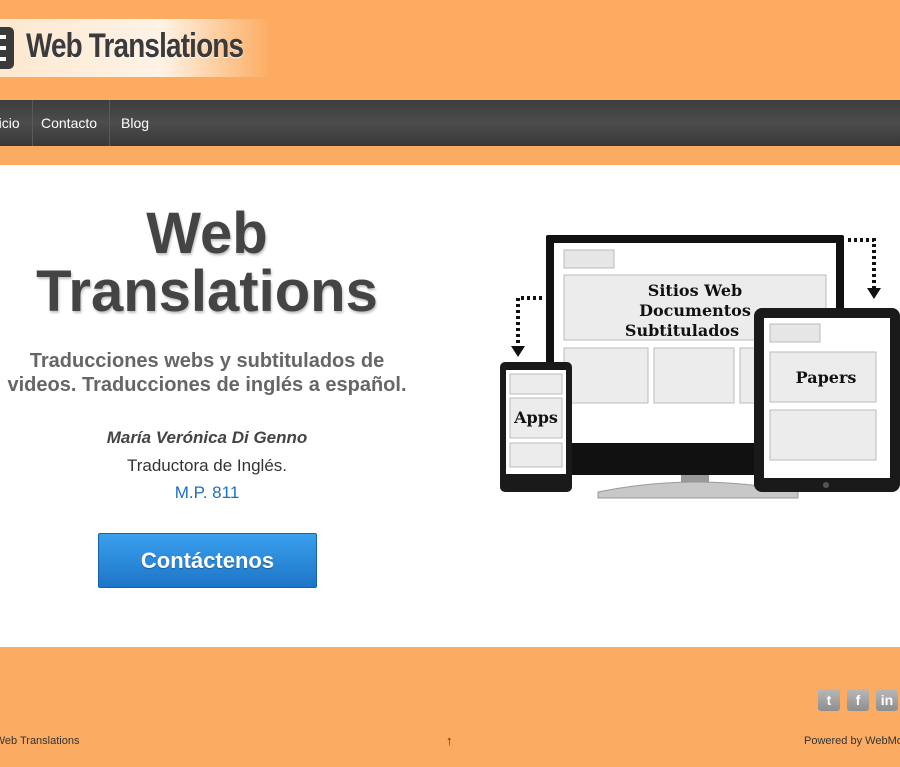 The height and width of the screenshot is (767, 900). What do you see at coordinates (535, 417) in the screenshot?
I see `phone-label: Apps` at bounding box center [535, 417].